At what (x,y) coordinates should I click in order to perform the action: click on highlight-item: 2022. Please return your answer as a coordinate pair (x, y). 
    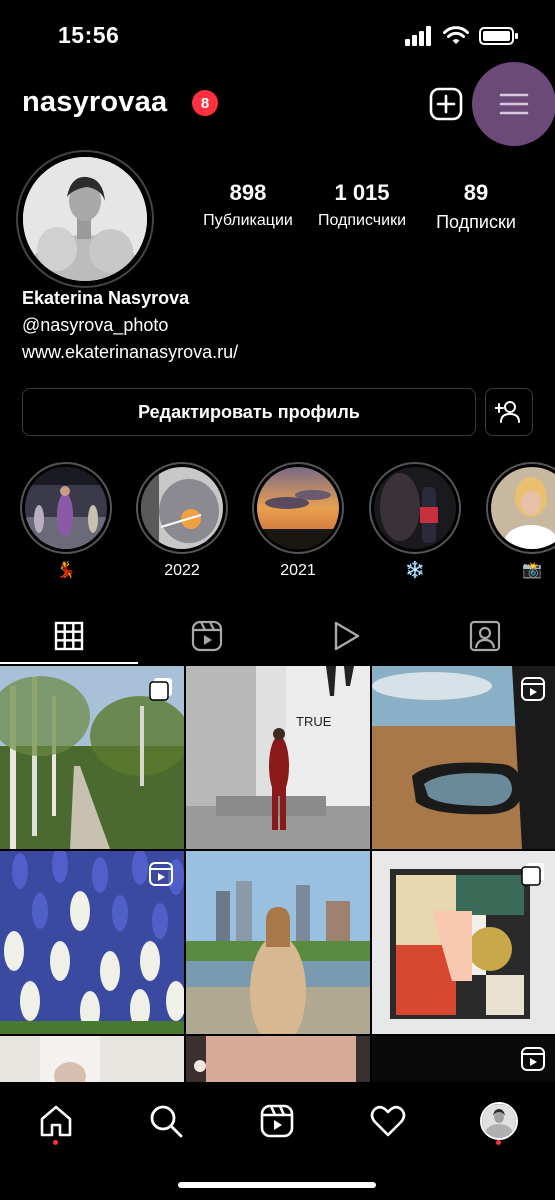
    Looking at the image, I should click on (182, 522).